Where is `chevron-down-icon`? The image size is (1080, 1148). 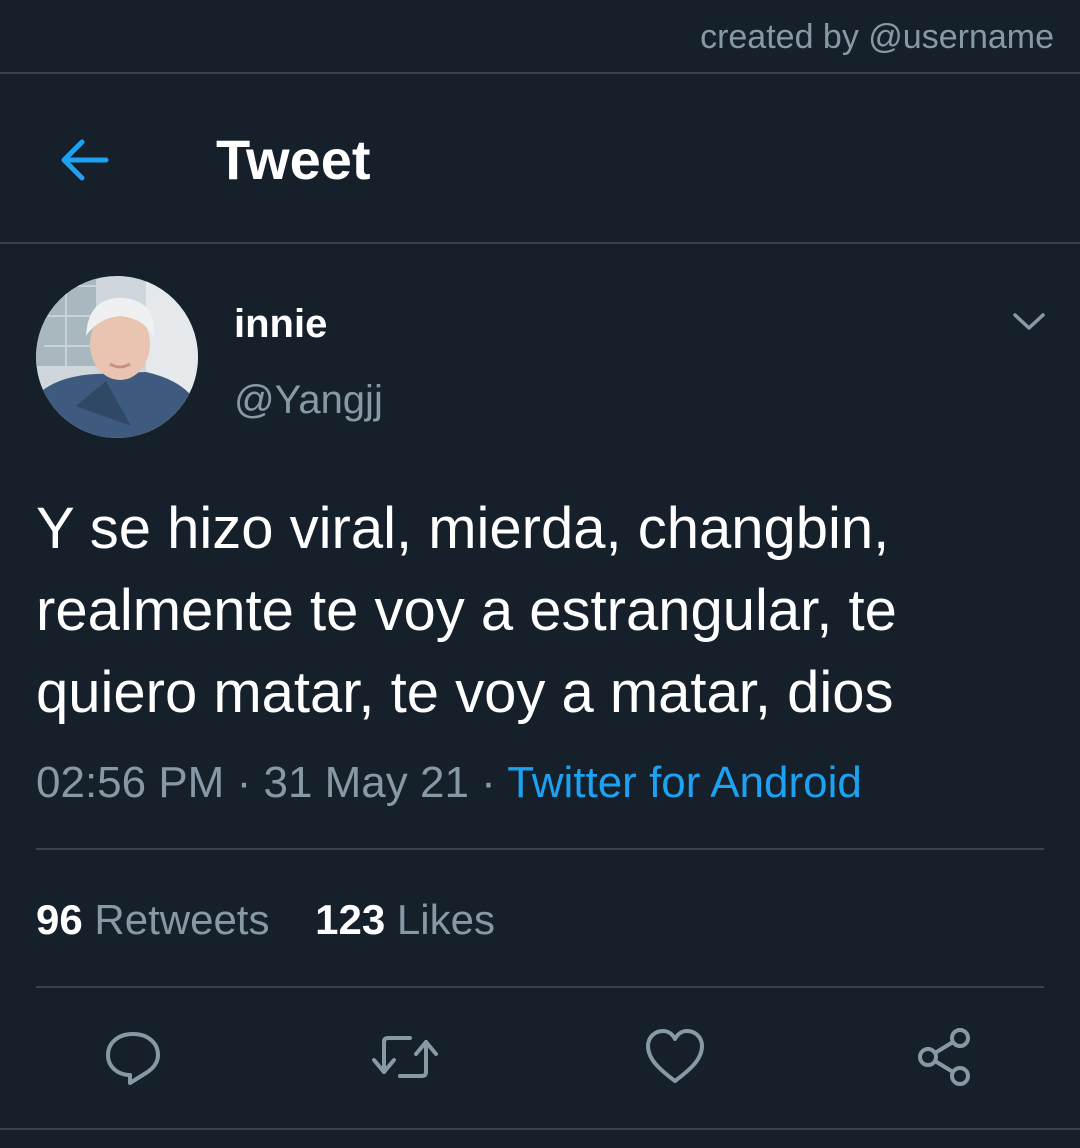
chevron-down-icon is located at coordinates (1029, 321).